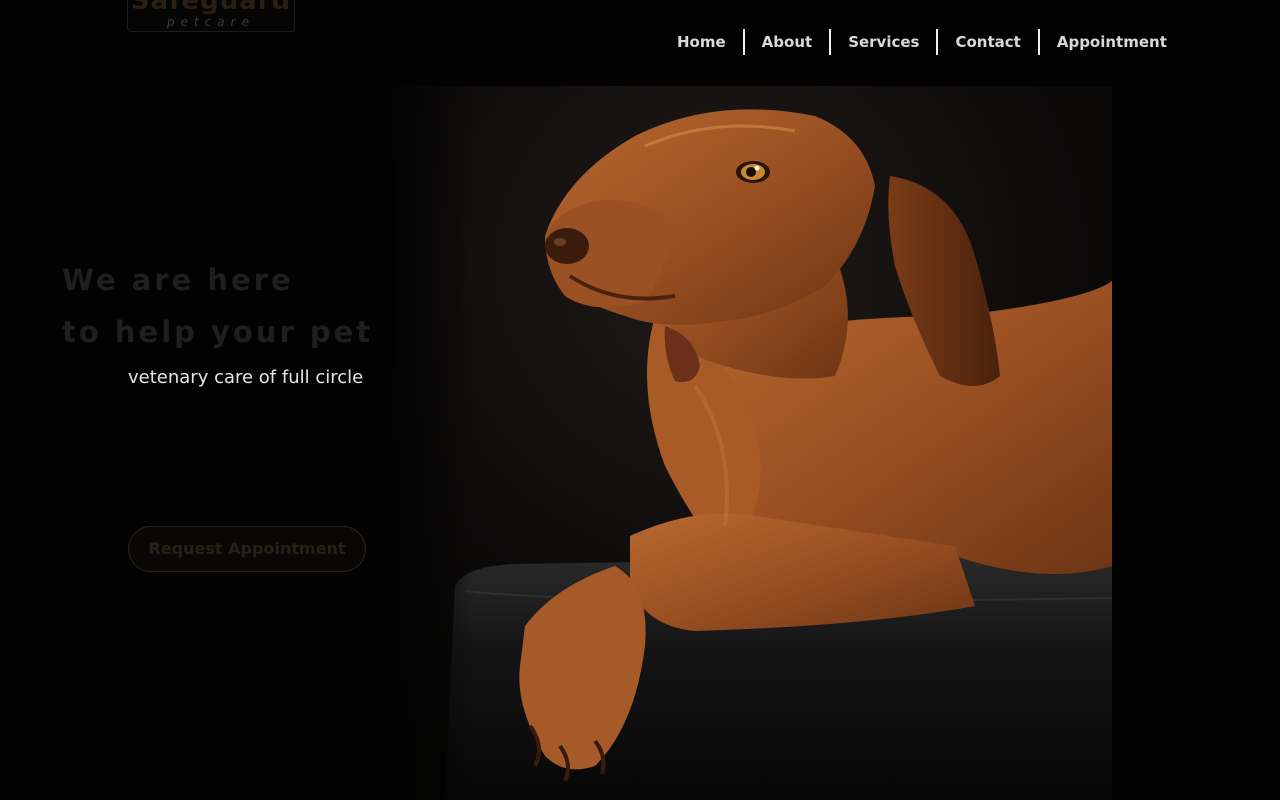 The image size is (1280, 800). Describe the element at coordinates (247, 549) in the screenshot. I see `request-appointment-button: Request Appointment` at that location.